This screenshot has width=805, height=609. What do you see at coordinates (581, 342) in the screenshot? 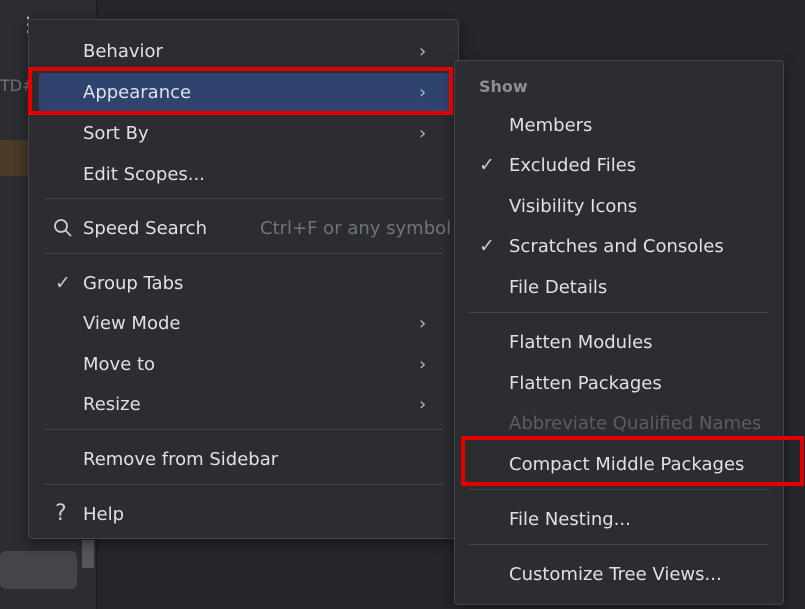
I see `menu-item-label: Flatten Modules` at bounding box center [581, 342].